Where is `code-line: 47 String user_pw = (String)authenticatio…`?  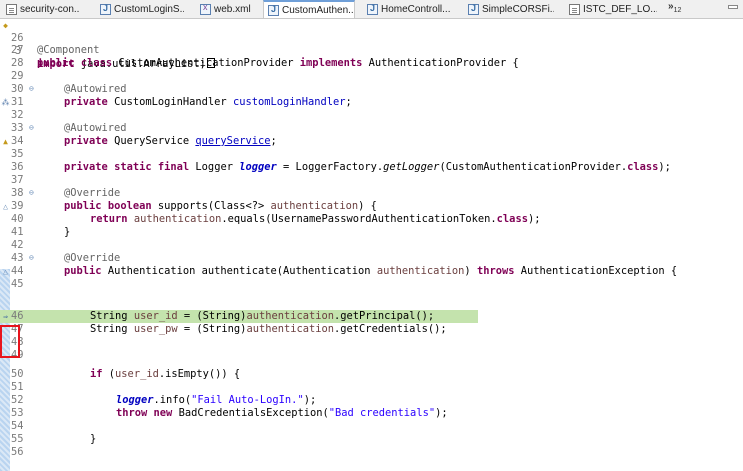 code-line: 47 String user_pw = (String)authenticatio… is located at coordinates (229, 329).